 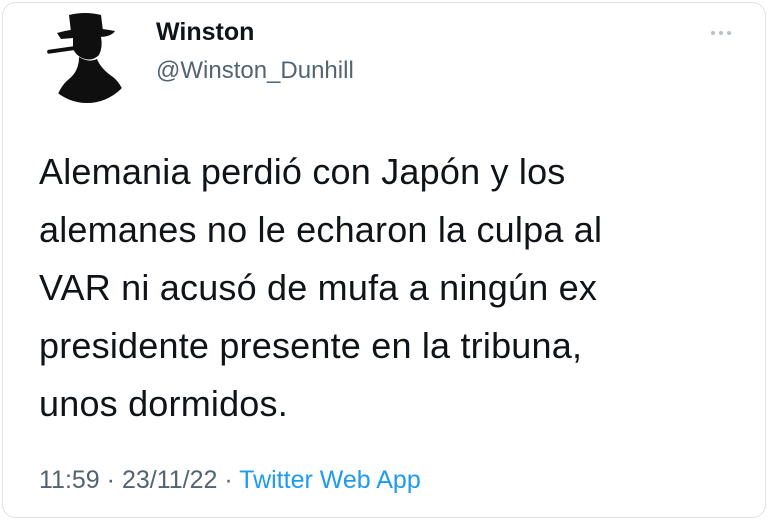 I want to click on more-horizontal-icon, so click(x=721, y=33).